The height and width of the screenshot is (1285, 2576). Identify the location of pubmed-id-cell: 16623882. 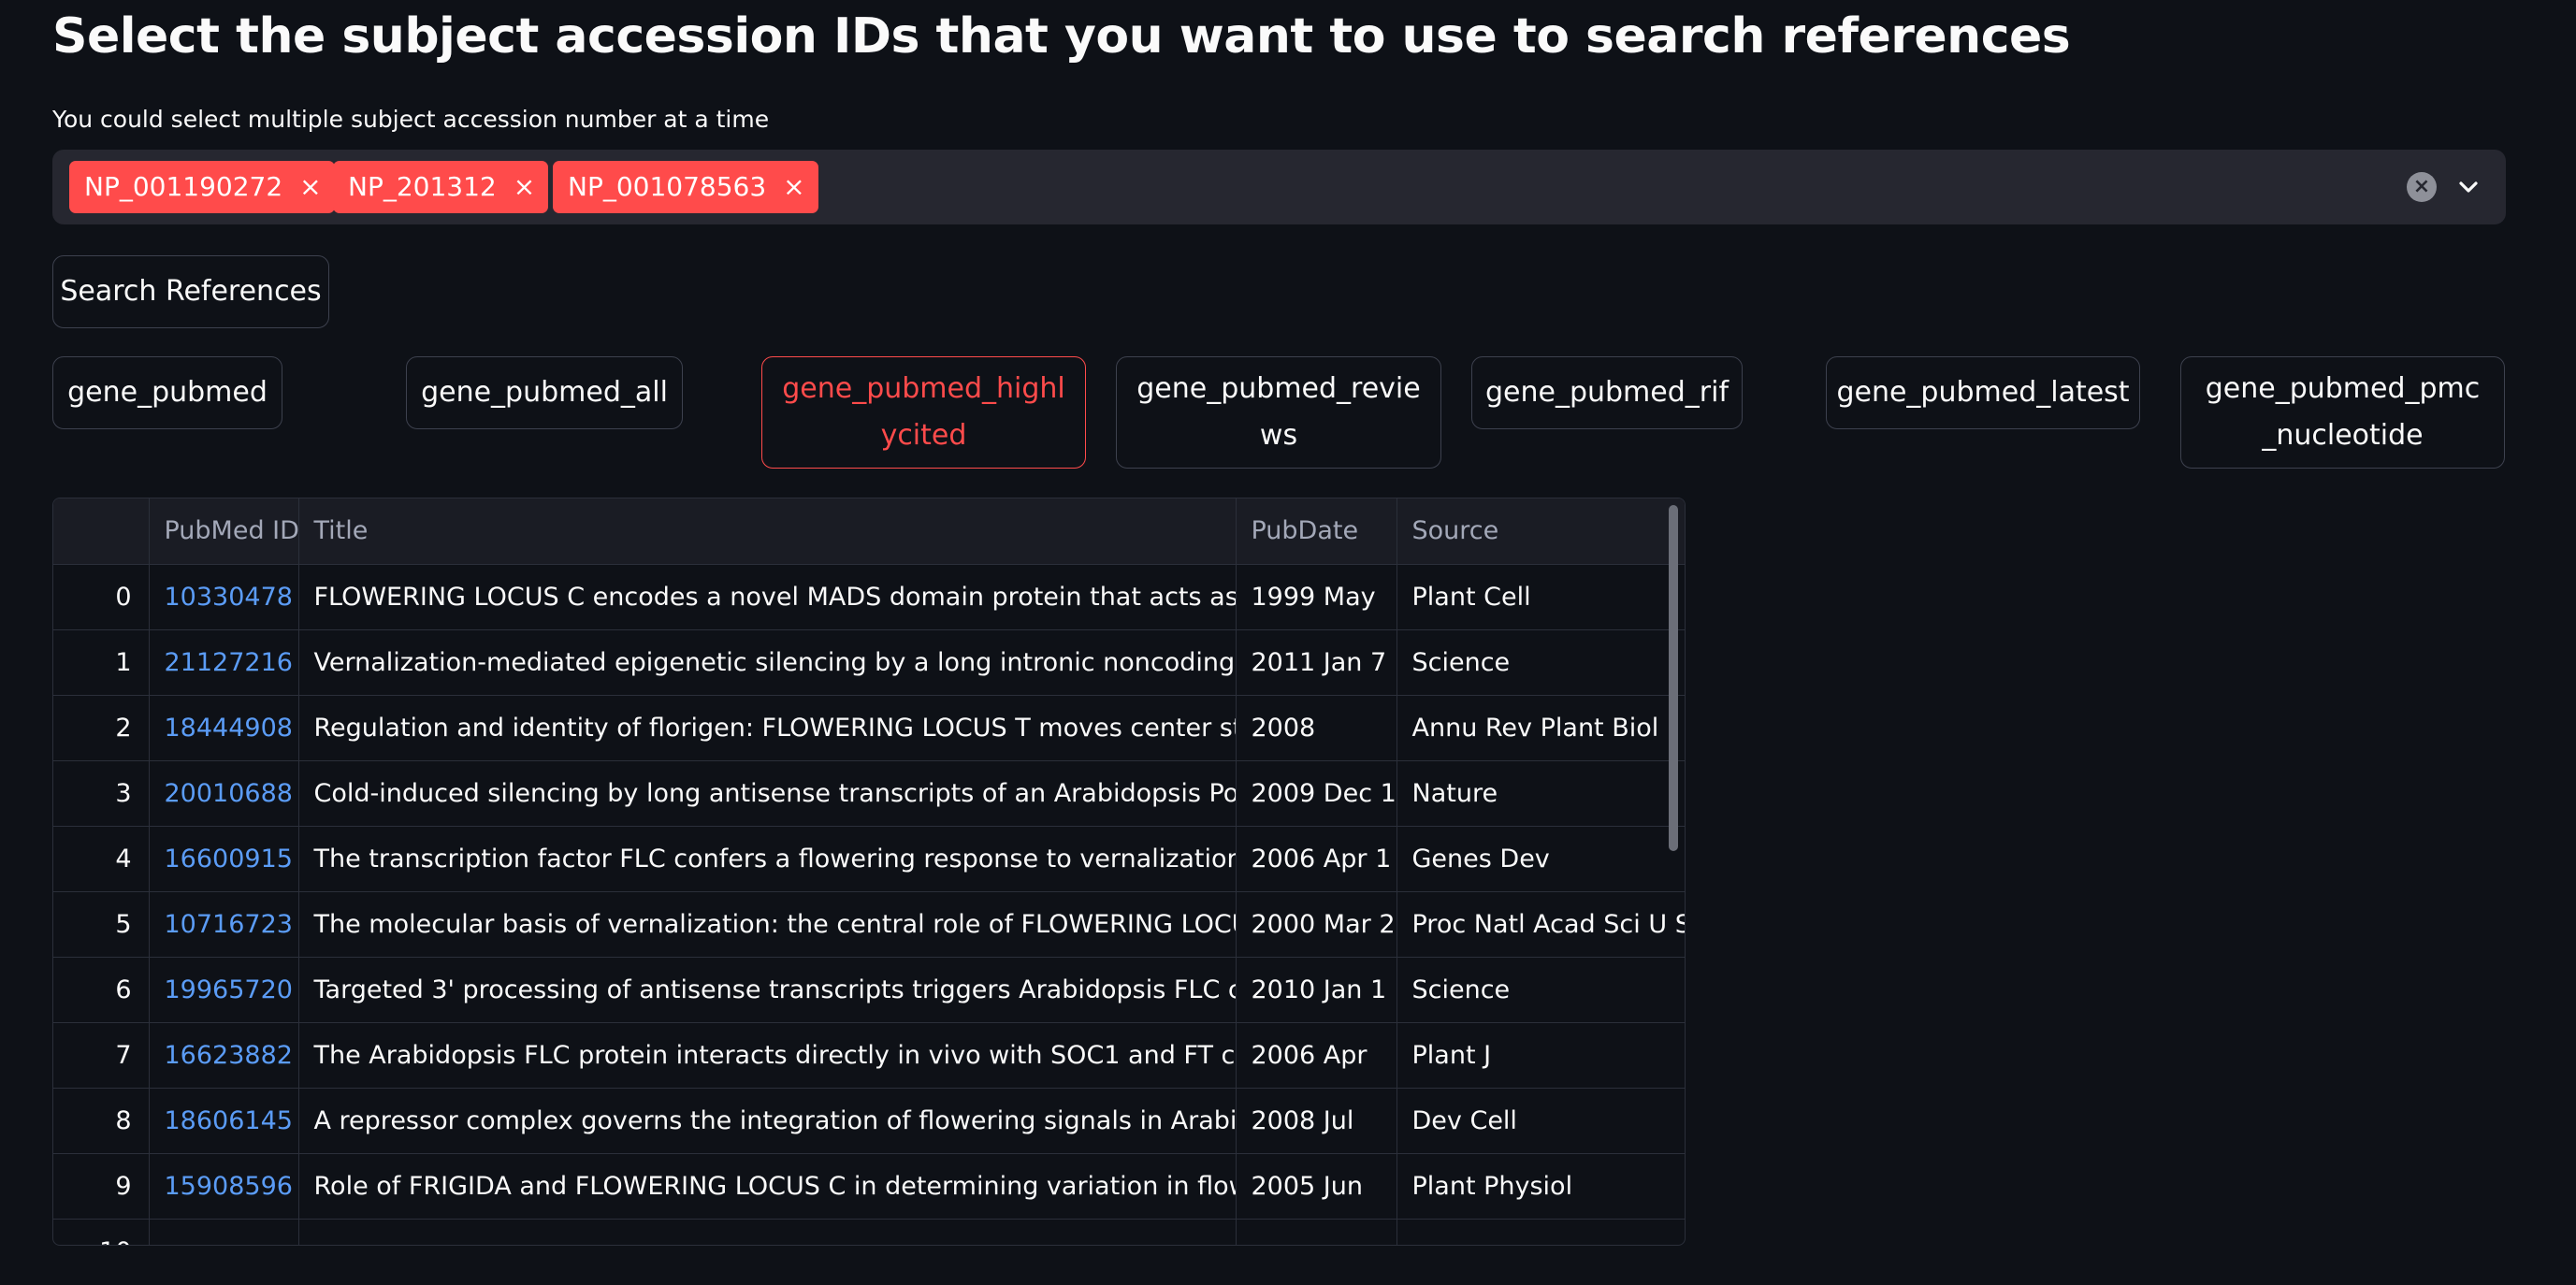
(224, 1055).